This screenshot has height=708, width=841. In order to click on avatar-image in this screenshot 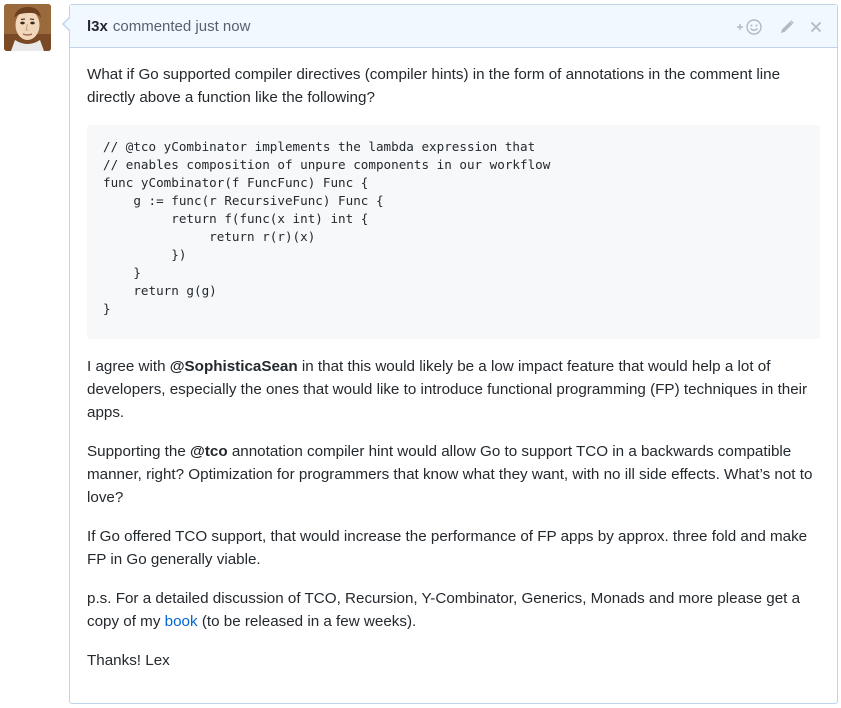, I will do `click(27, 27)`.